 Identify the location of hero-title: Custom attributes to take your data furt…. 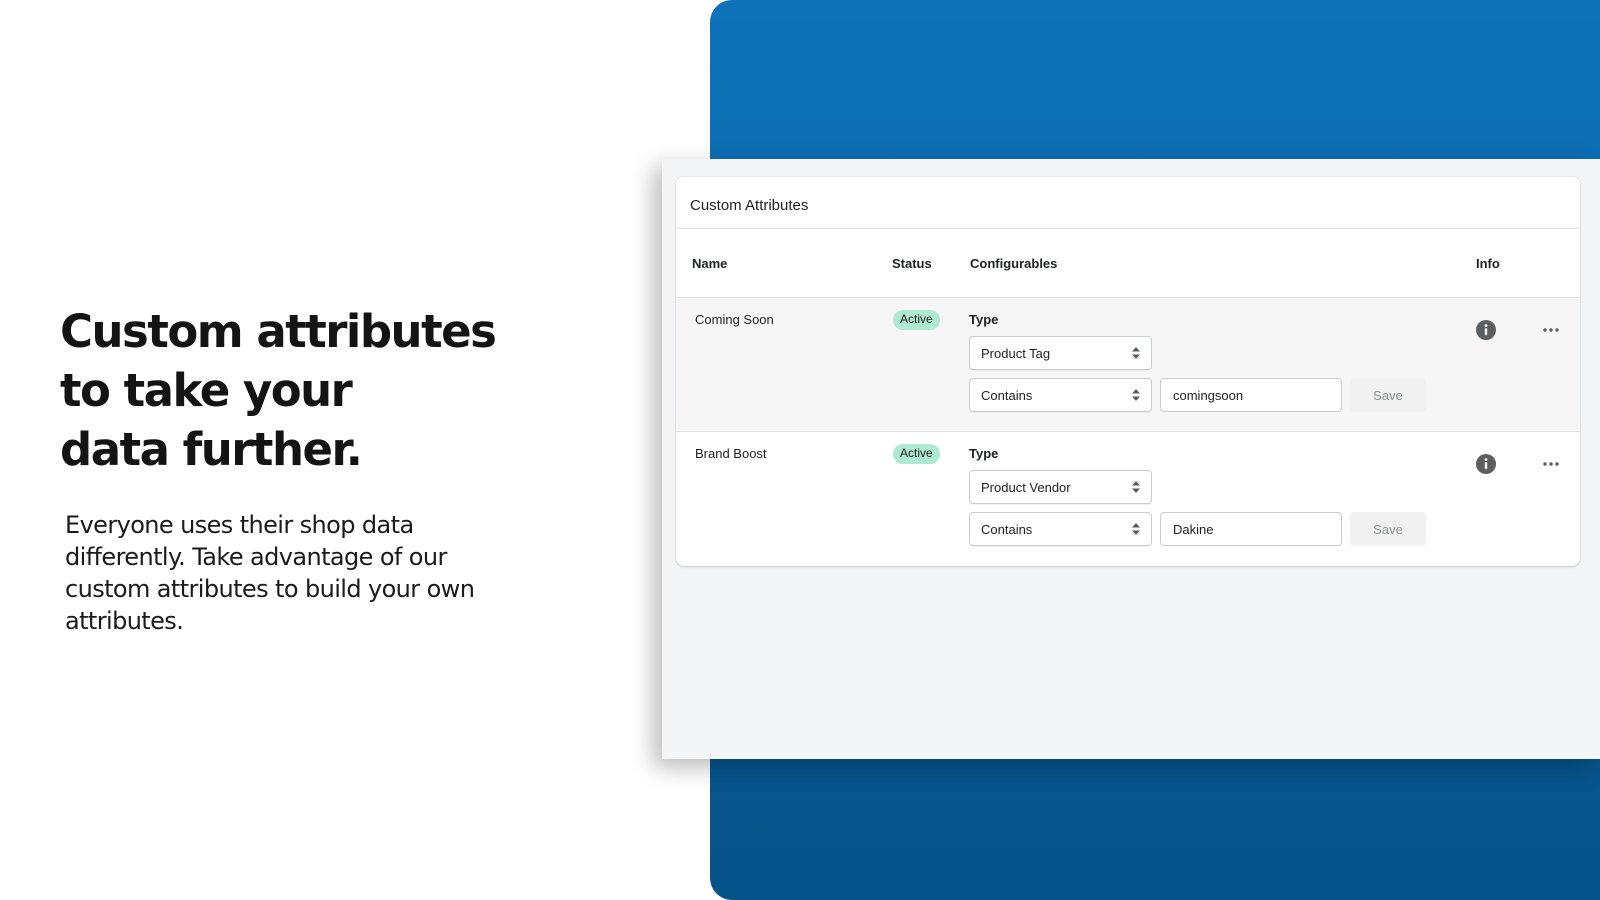
(278, 390).